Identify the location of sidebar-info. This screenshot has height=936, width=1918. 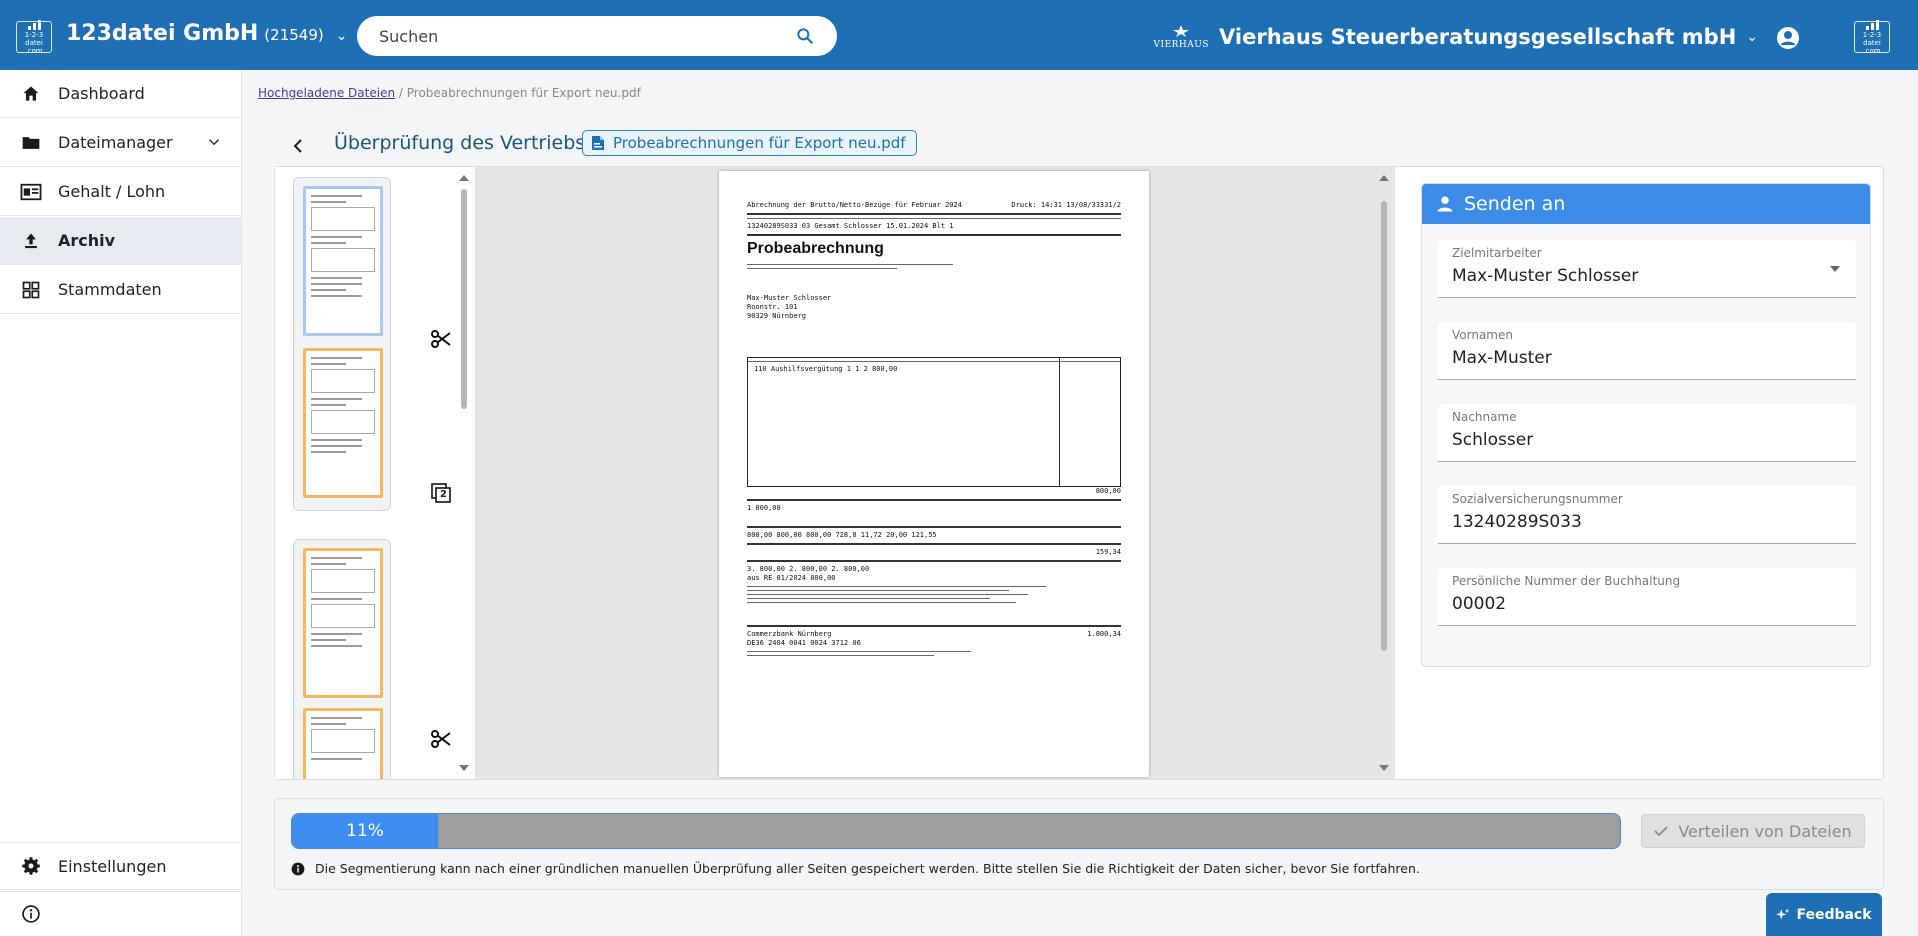
(120, 913).